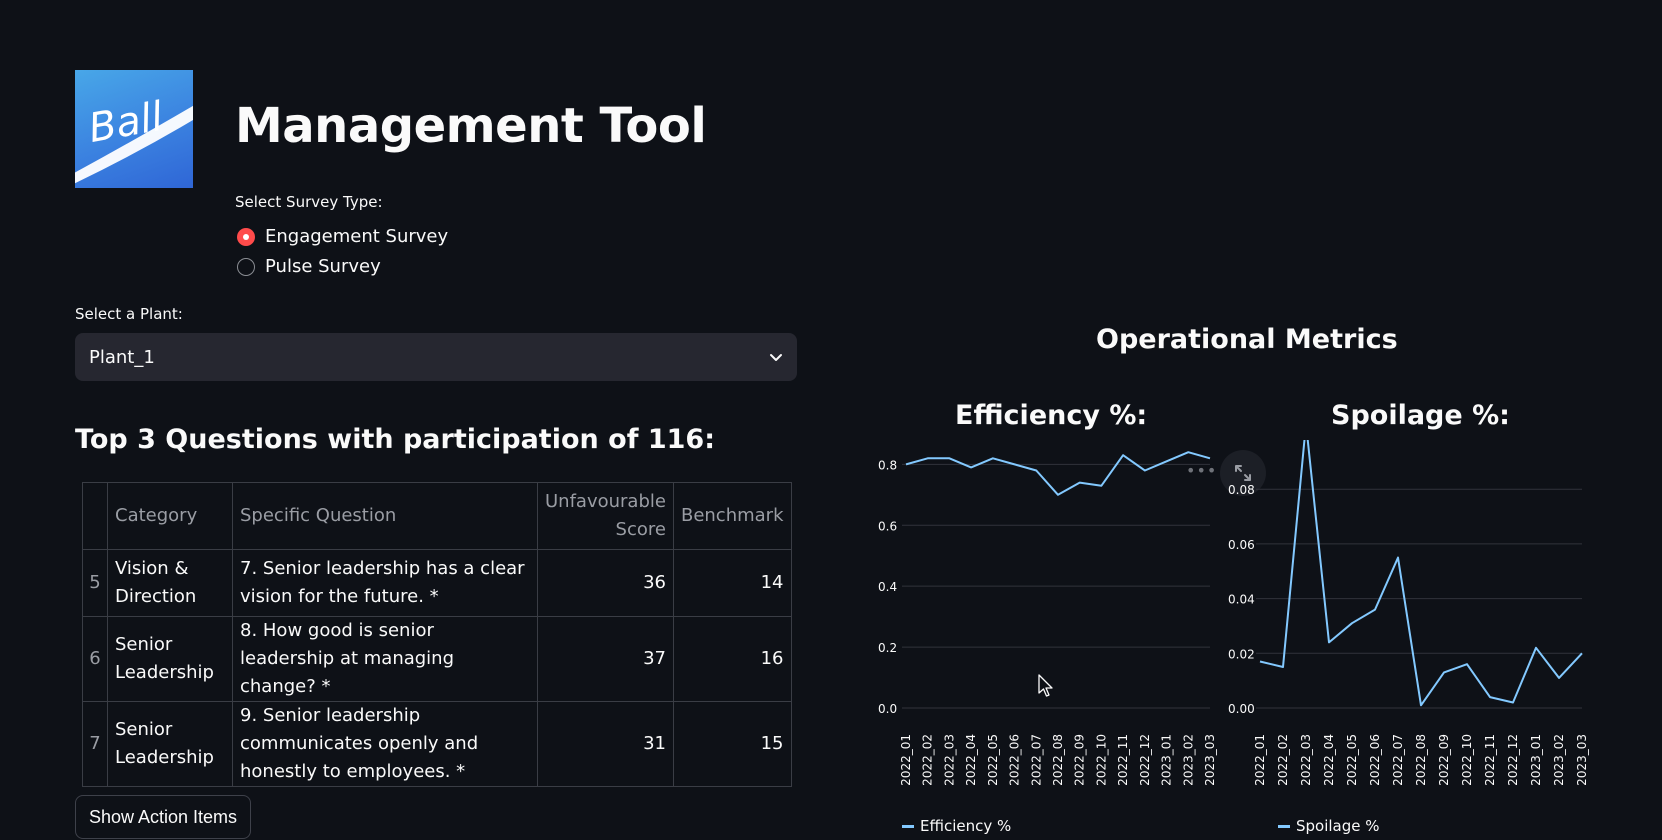 The width and height of the screenshot is (1662, 840). What do you see at coordinates (887, 465) in the screenshot?
I see `y-tick-label: 0.8` at bounding box center [887, 465].